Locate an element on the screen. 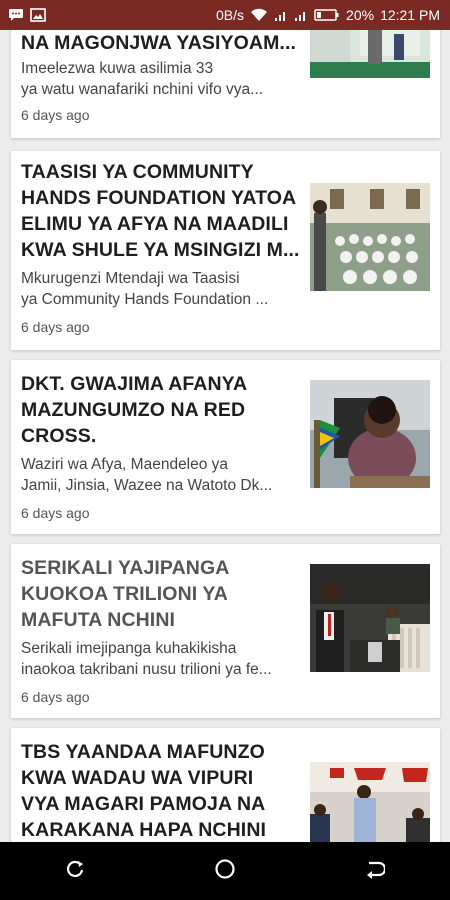  wifi-icon is located at coordinates (259, 15).